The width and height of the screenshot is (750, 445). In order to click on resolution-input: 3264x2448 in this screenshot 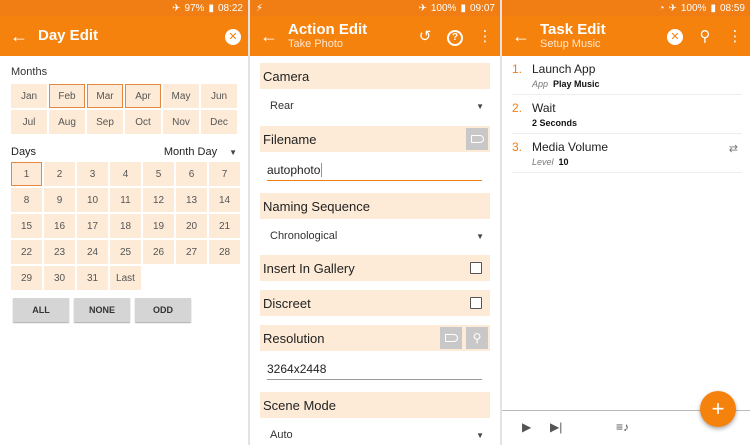, I will do `click(374, 369)`.